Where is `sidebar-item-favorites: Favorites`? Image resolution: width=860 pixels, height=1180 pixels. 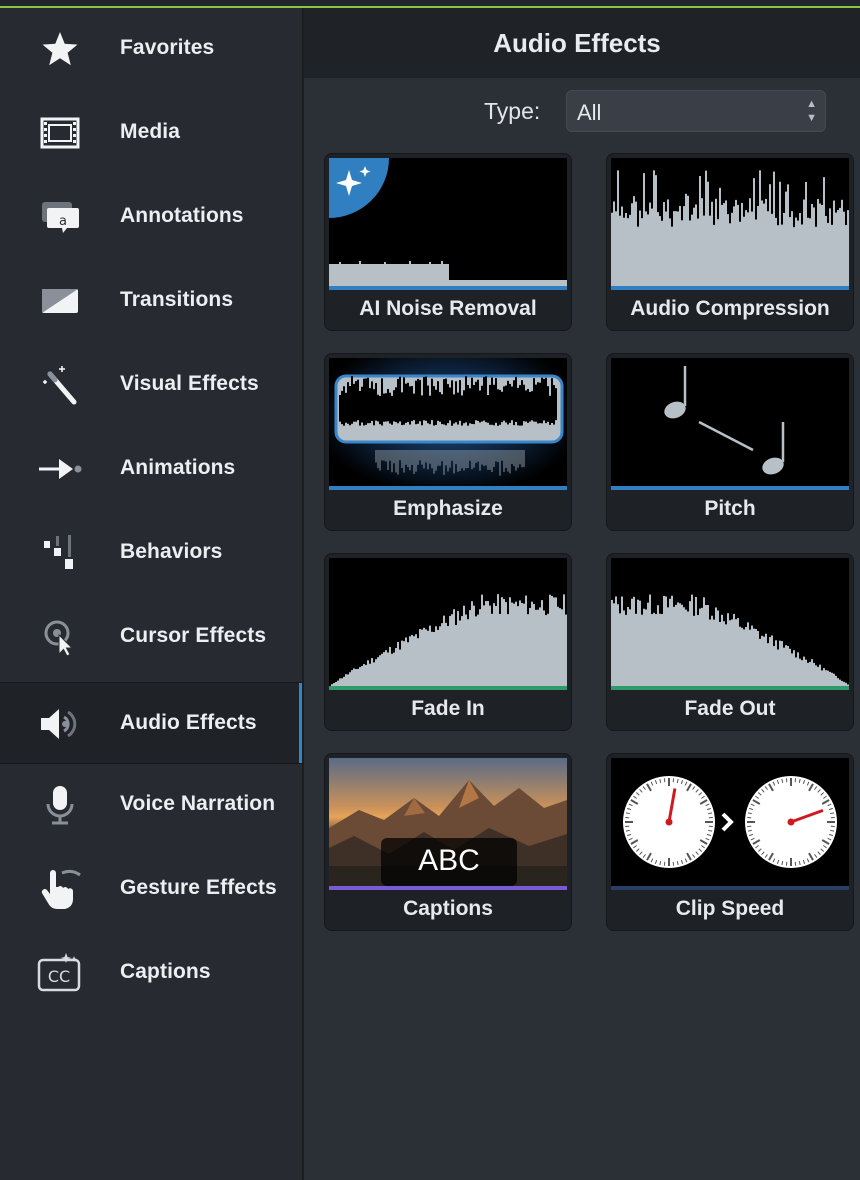 sidebar-item-favorites: Favorites is located at coordinates (151, 49).